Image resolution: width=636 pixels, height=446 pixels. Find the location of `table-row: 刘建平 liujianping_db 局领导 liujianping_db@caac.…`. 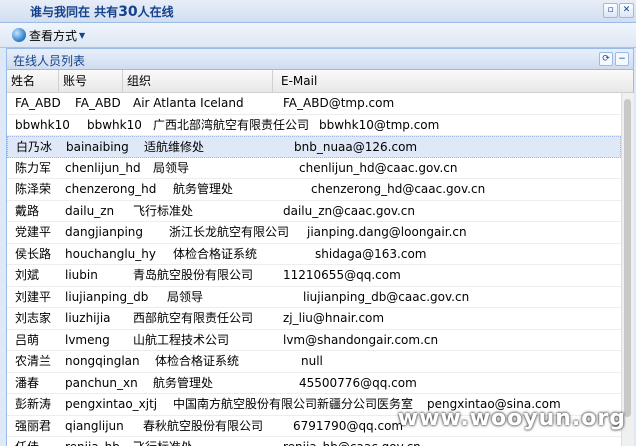

table-row: 刘建平 liujianping_db 局领导 liujianping_db@caac.… is located at coordinates (314, 297).